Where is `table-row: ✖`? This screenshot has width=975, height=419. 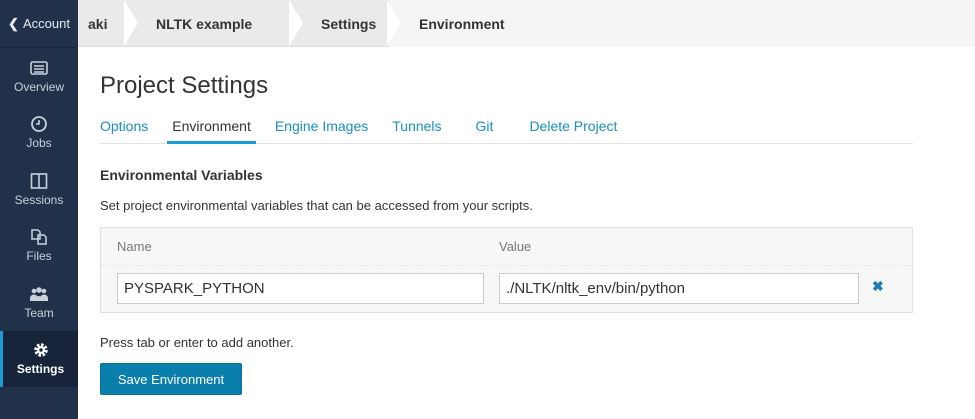 table-row: ✖ is located at coordinates (506, 289).